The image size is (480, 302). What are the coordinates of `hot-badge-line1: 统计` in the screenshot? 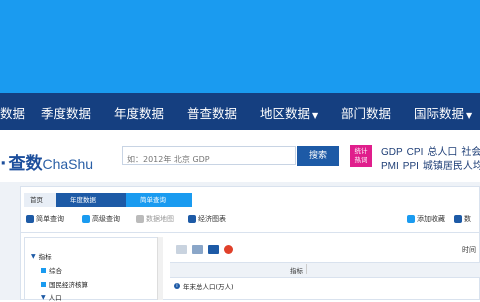 It's located at (361, 151).